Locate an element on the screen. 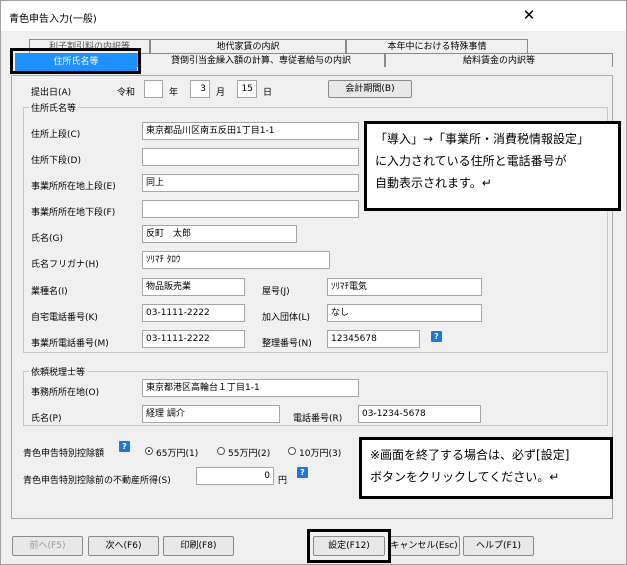 The height and width of the screenshot is (565, 627). taxpayer-group-label: 住所氏名等 is located at coordinates (54, 107).